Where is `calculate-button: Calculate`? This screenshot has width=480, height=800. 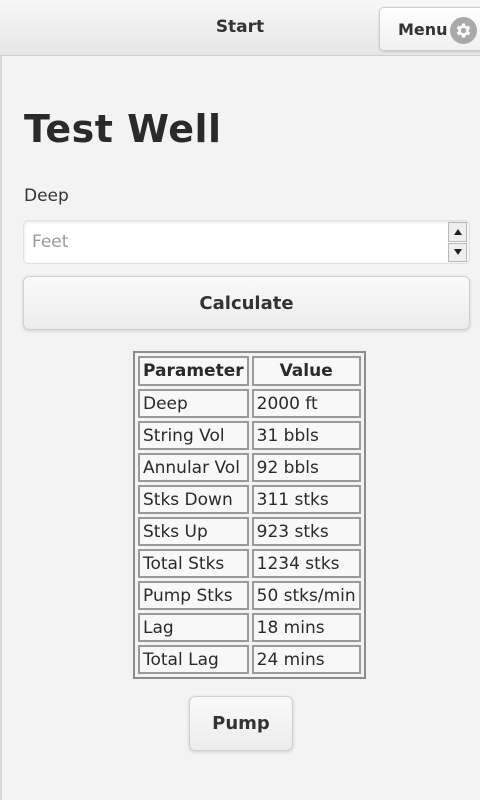
calculate-button: Calculate is located at coordinates (246, 303).